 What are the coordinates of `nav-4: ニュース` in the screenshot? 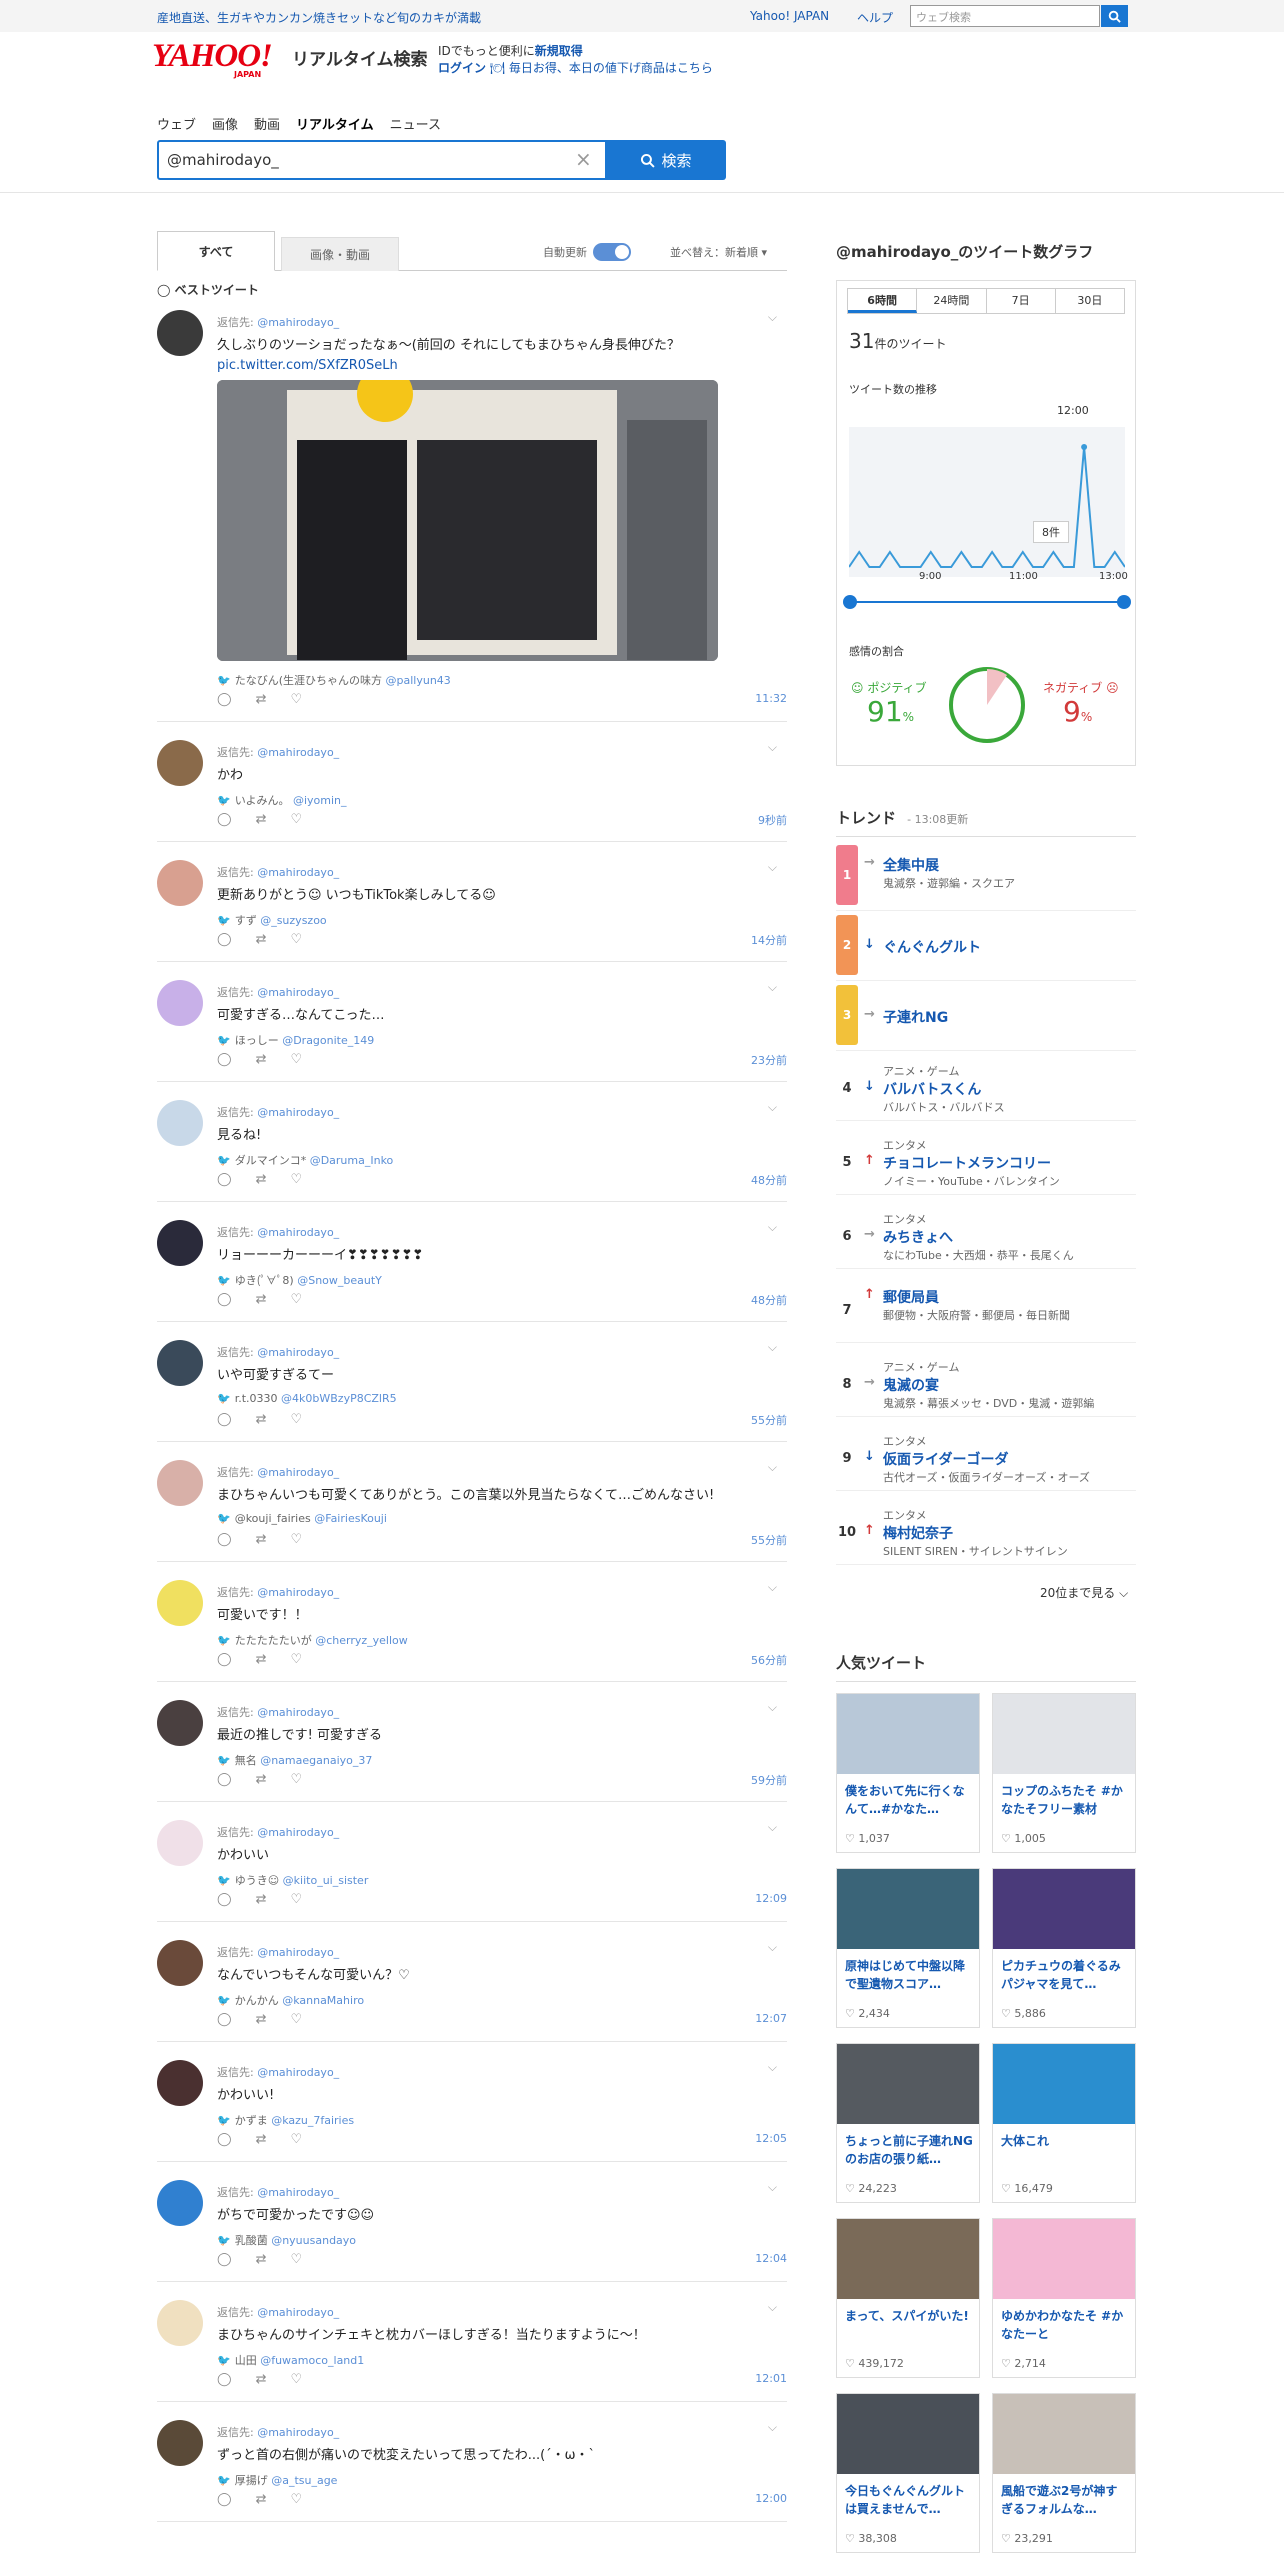 It's located at (415, 123).